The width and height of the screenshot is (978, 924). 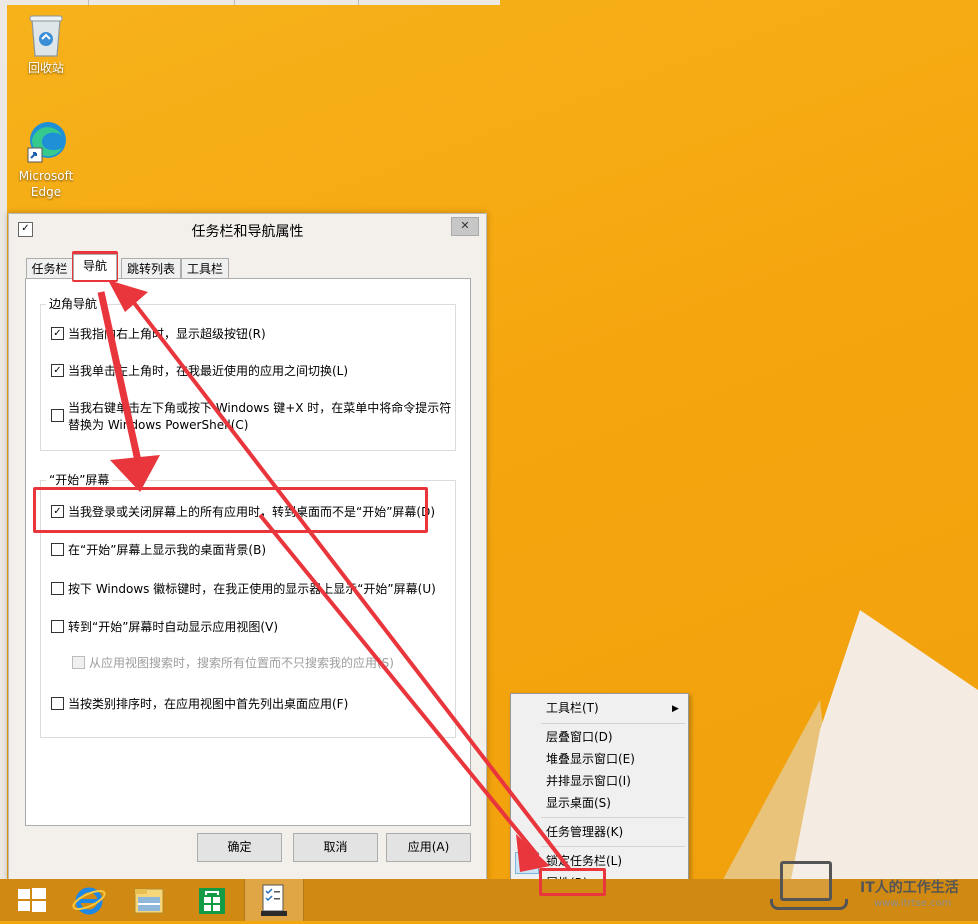 I want to click on arrow-to-option, so click(x=120, y=381).